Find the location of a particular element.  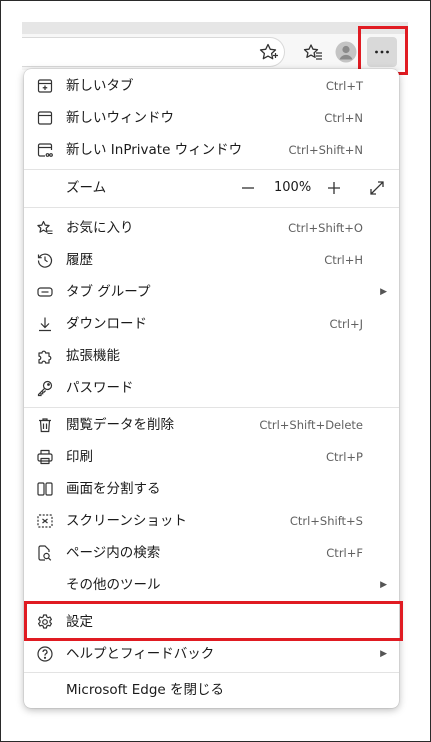

menu-item-screenshot: スクリーンショット Ctrl+Shift+S is located at coordinates (211, 521).